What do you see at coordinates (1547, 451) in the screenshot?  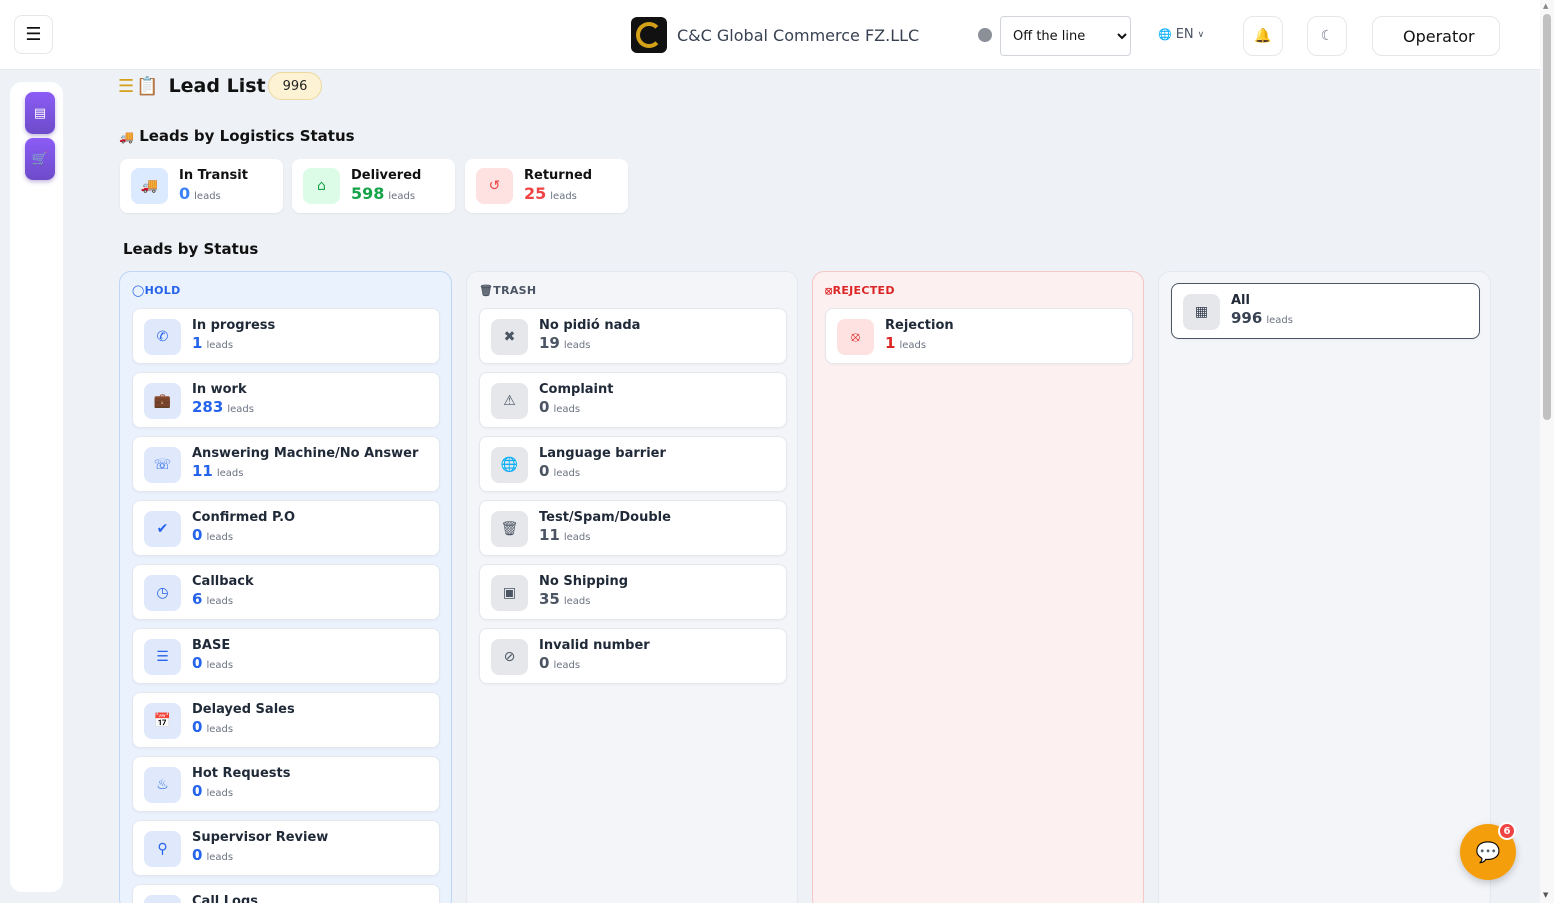 I see `page-scrollbar: ▲ ▼` at bounding box center [1547, 451].